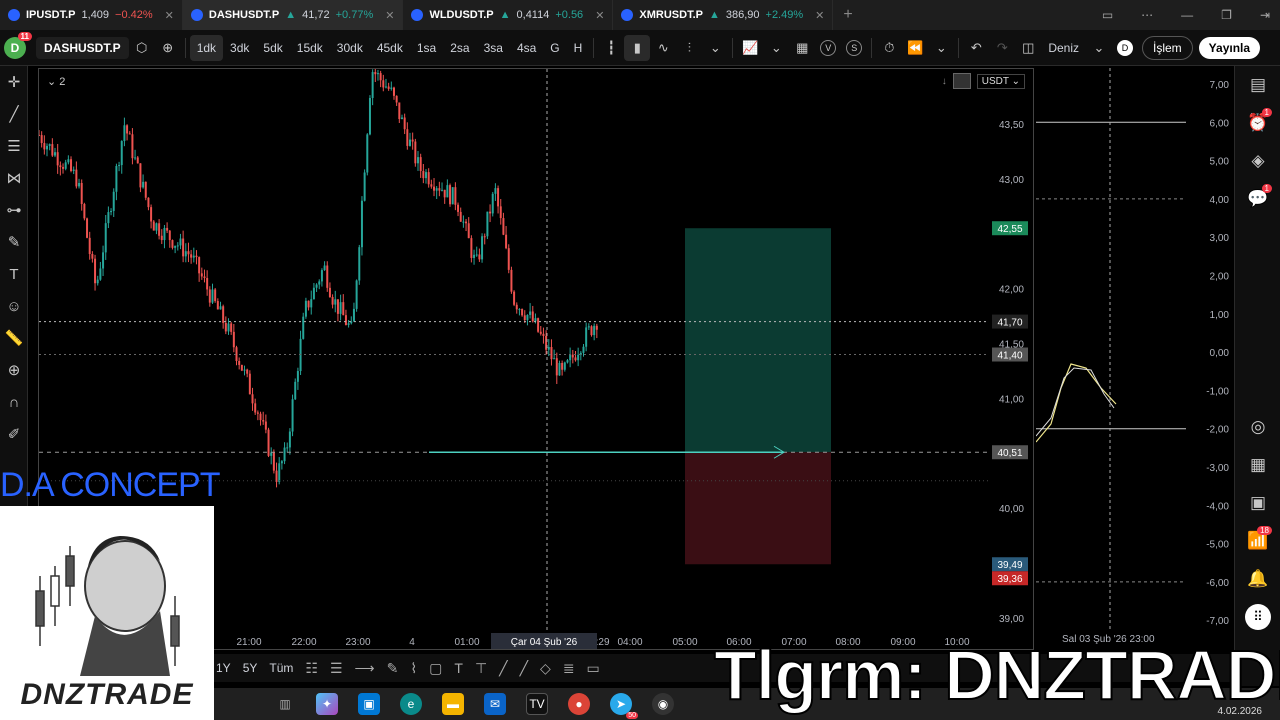 The image size is (1280, 720). I want to click on screenshot-icon, so click(961, 81).